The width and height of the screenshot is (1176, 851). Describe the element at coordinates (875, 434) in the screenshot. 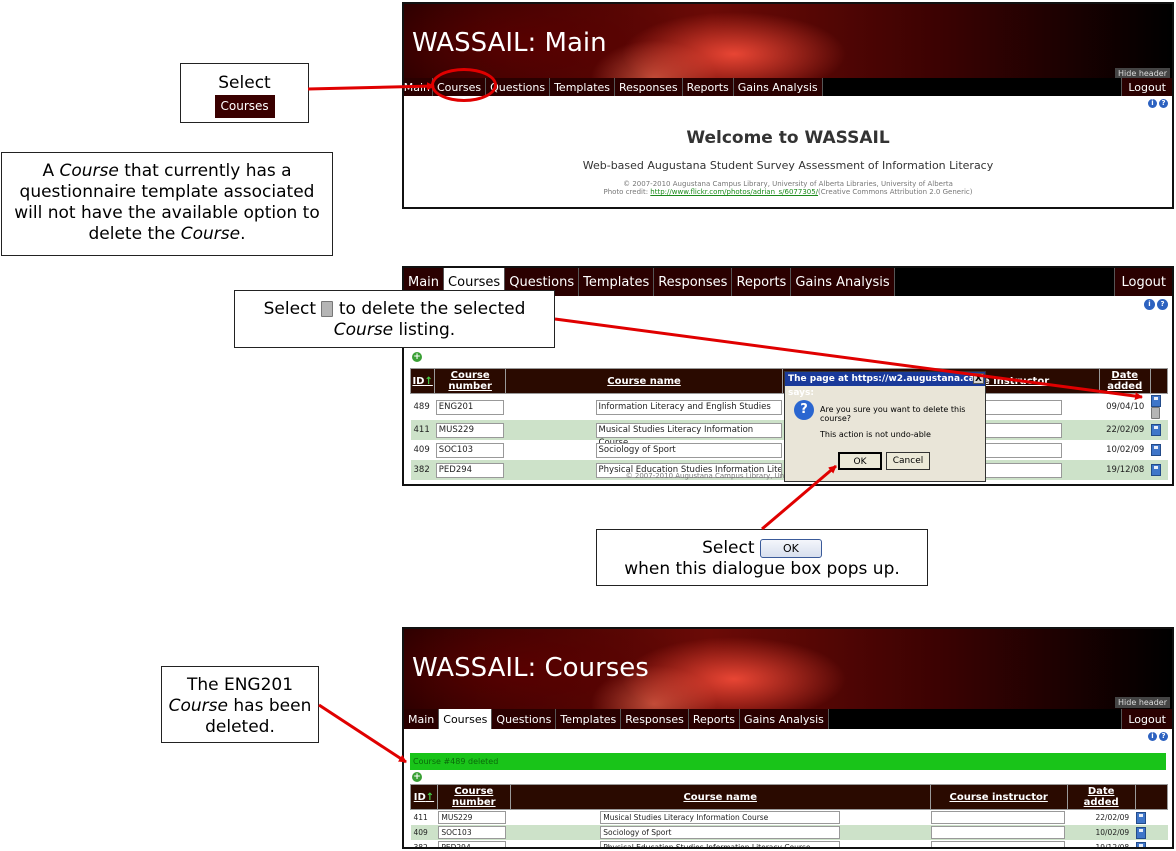

I see `dialog-note: This action is not undo-able` at that location.